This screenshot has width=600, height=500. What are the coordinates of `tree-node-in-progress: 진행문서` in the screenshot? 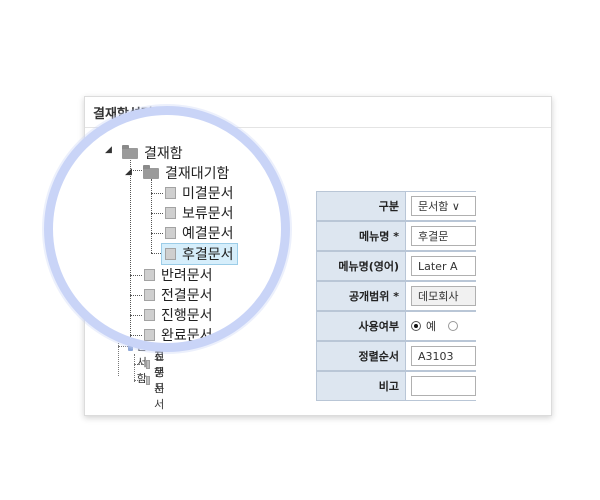 It's located at (178, 315).